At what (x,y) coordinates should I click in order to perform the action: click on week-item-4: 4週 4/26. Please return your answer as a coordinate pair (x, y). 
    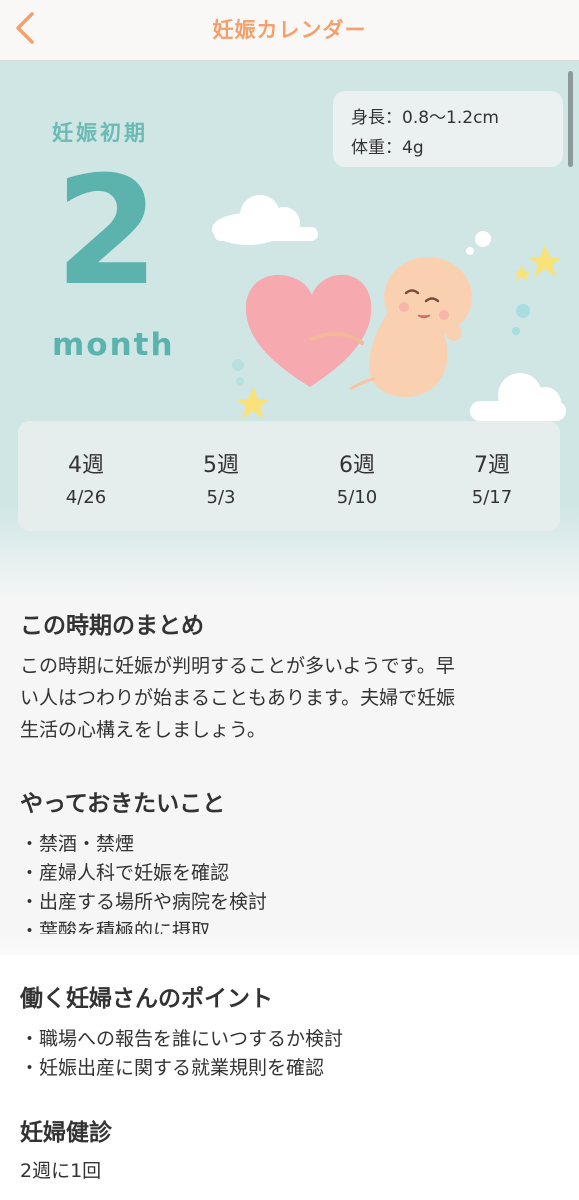
    Looking at the image, I should click on (86, 477).